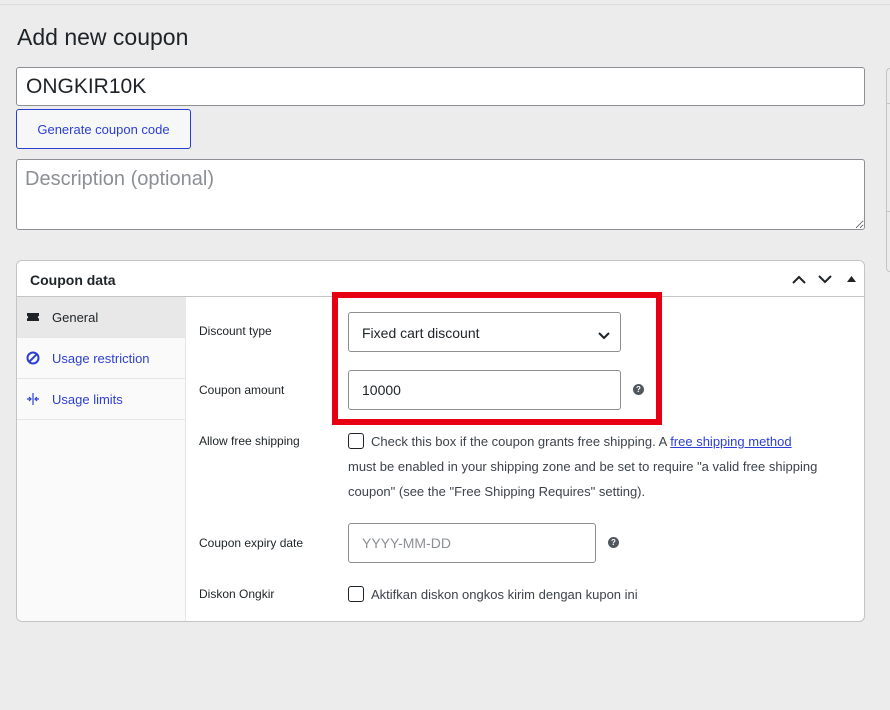 The image size is (890, 710). I want to click on expiry-date-label: Coupon expiry date, so click(251, 543).